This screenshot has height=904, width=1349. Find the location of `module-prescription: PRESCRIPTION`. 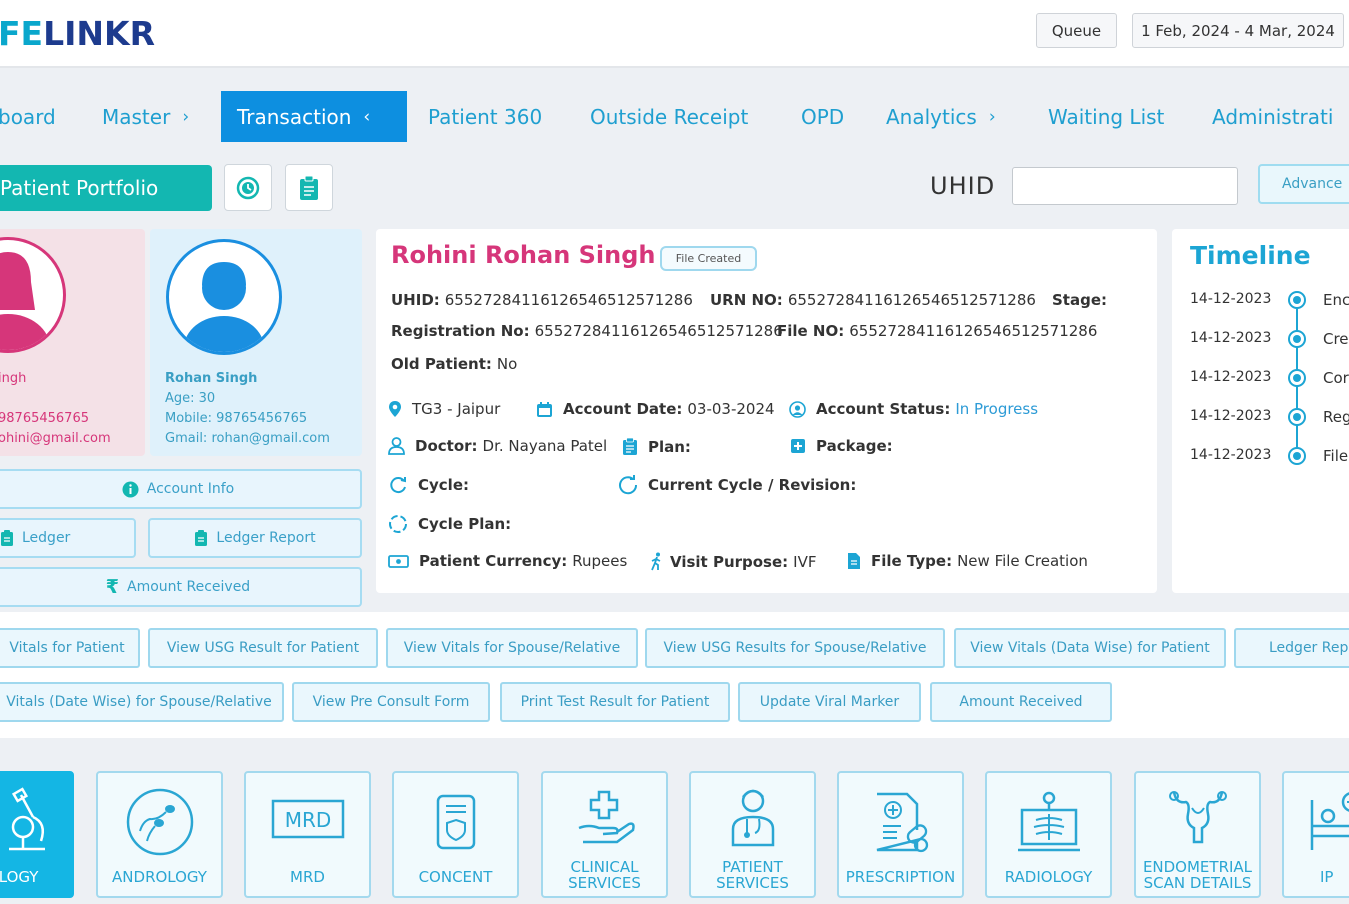

module-prescription: PRESCRIPTION is located at coordinates (900, 834).